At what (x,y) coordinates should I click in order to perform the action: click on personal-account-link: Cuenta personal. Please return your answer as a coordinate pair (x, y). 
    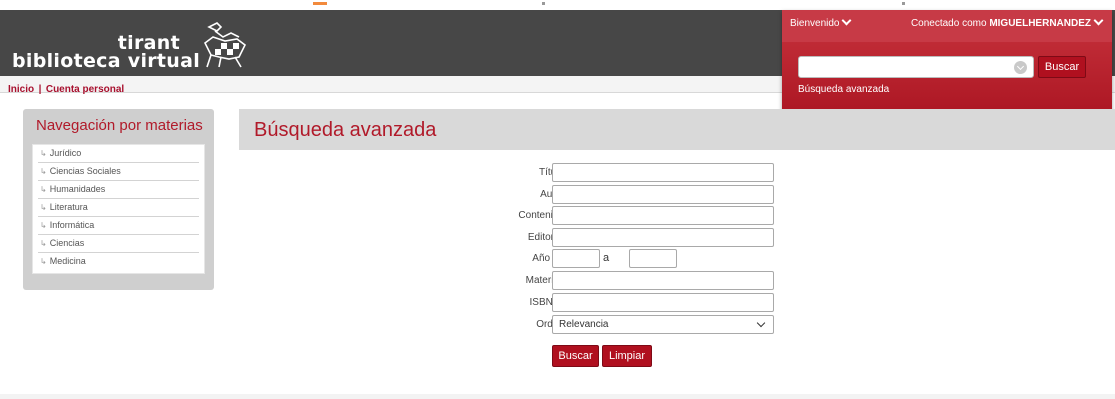
    Looking at the image, I should click on (85, 89).